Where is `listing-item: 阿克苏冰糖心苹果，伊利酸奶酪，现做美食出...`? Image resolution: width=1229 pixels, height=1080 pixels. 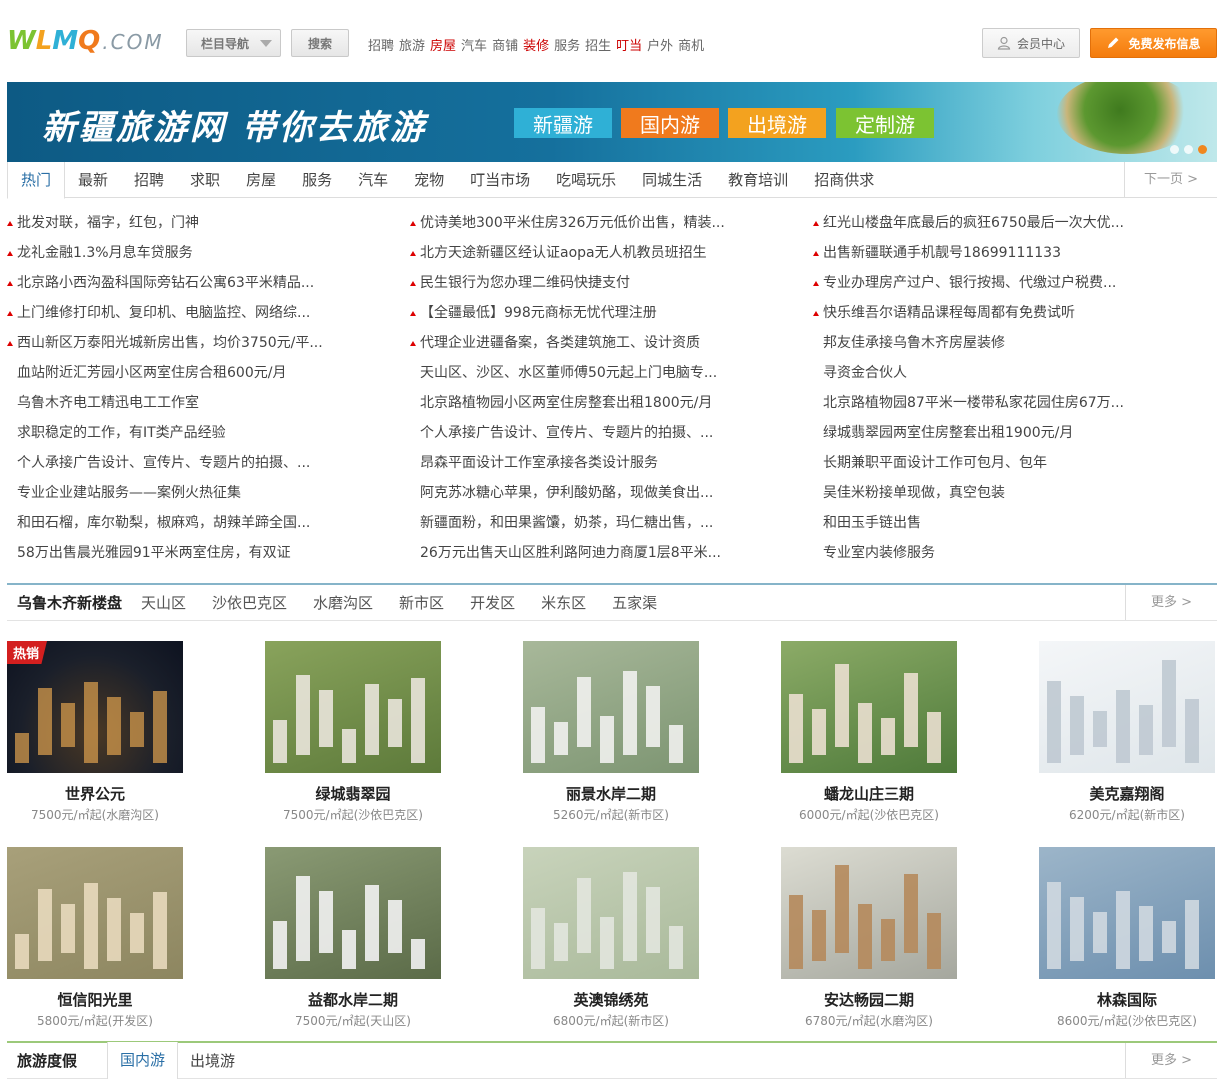
listing-item: 阿克苏冰糖心苹果，伊利酸奶酪，现做美食出... is located at coordinates (611, 493).